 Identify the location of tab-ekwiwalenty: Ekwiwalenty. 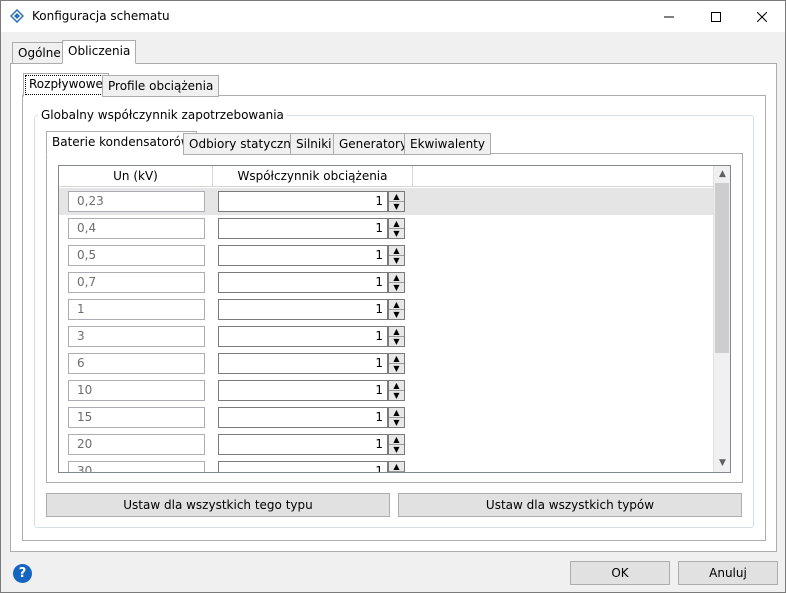
(447, 144).